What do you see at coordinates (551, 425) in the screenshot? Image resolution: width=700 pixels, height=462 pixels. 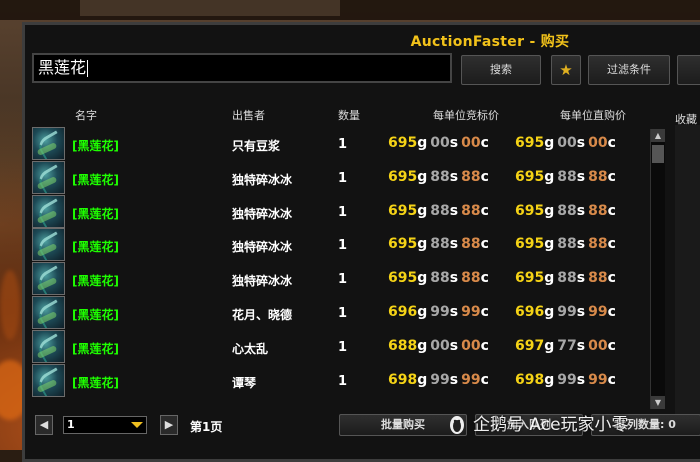 I see `watermark-text: 企鹅号 Ace玩家小零` at bounding box center [551, 425].